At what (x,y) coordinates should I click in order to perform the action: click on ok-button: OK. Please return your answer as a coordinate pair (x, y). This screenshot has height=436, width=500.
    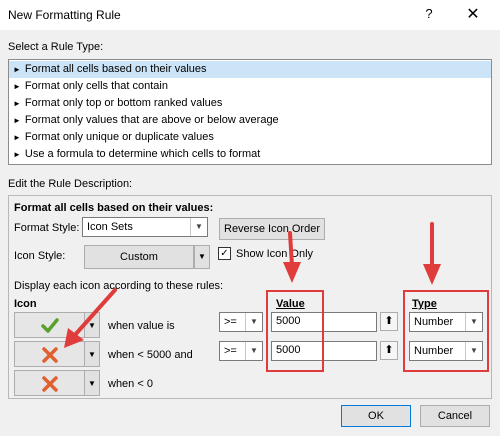
    Looking at the image, I should click on (376, 416).